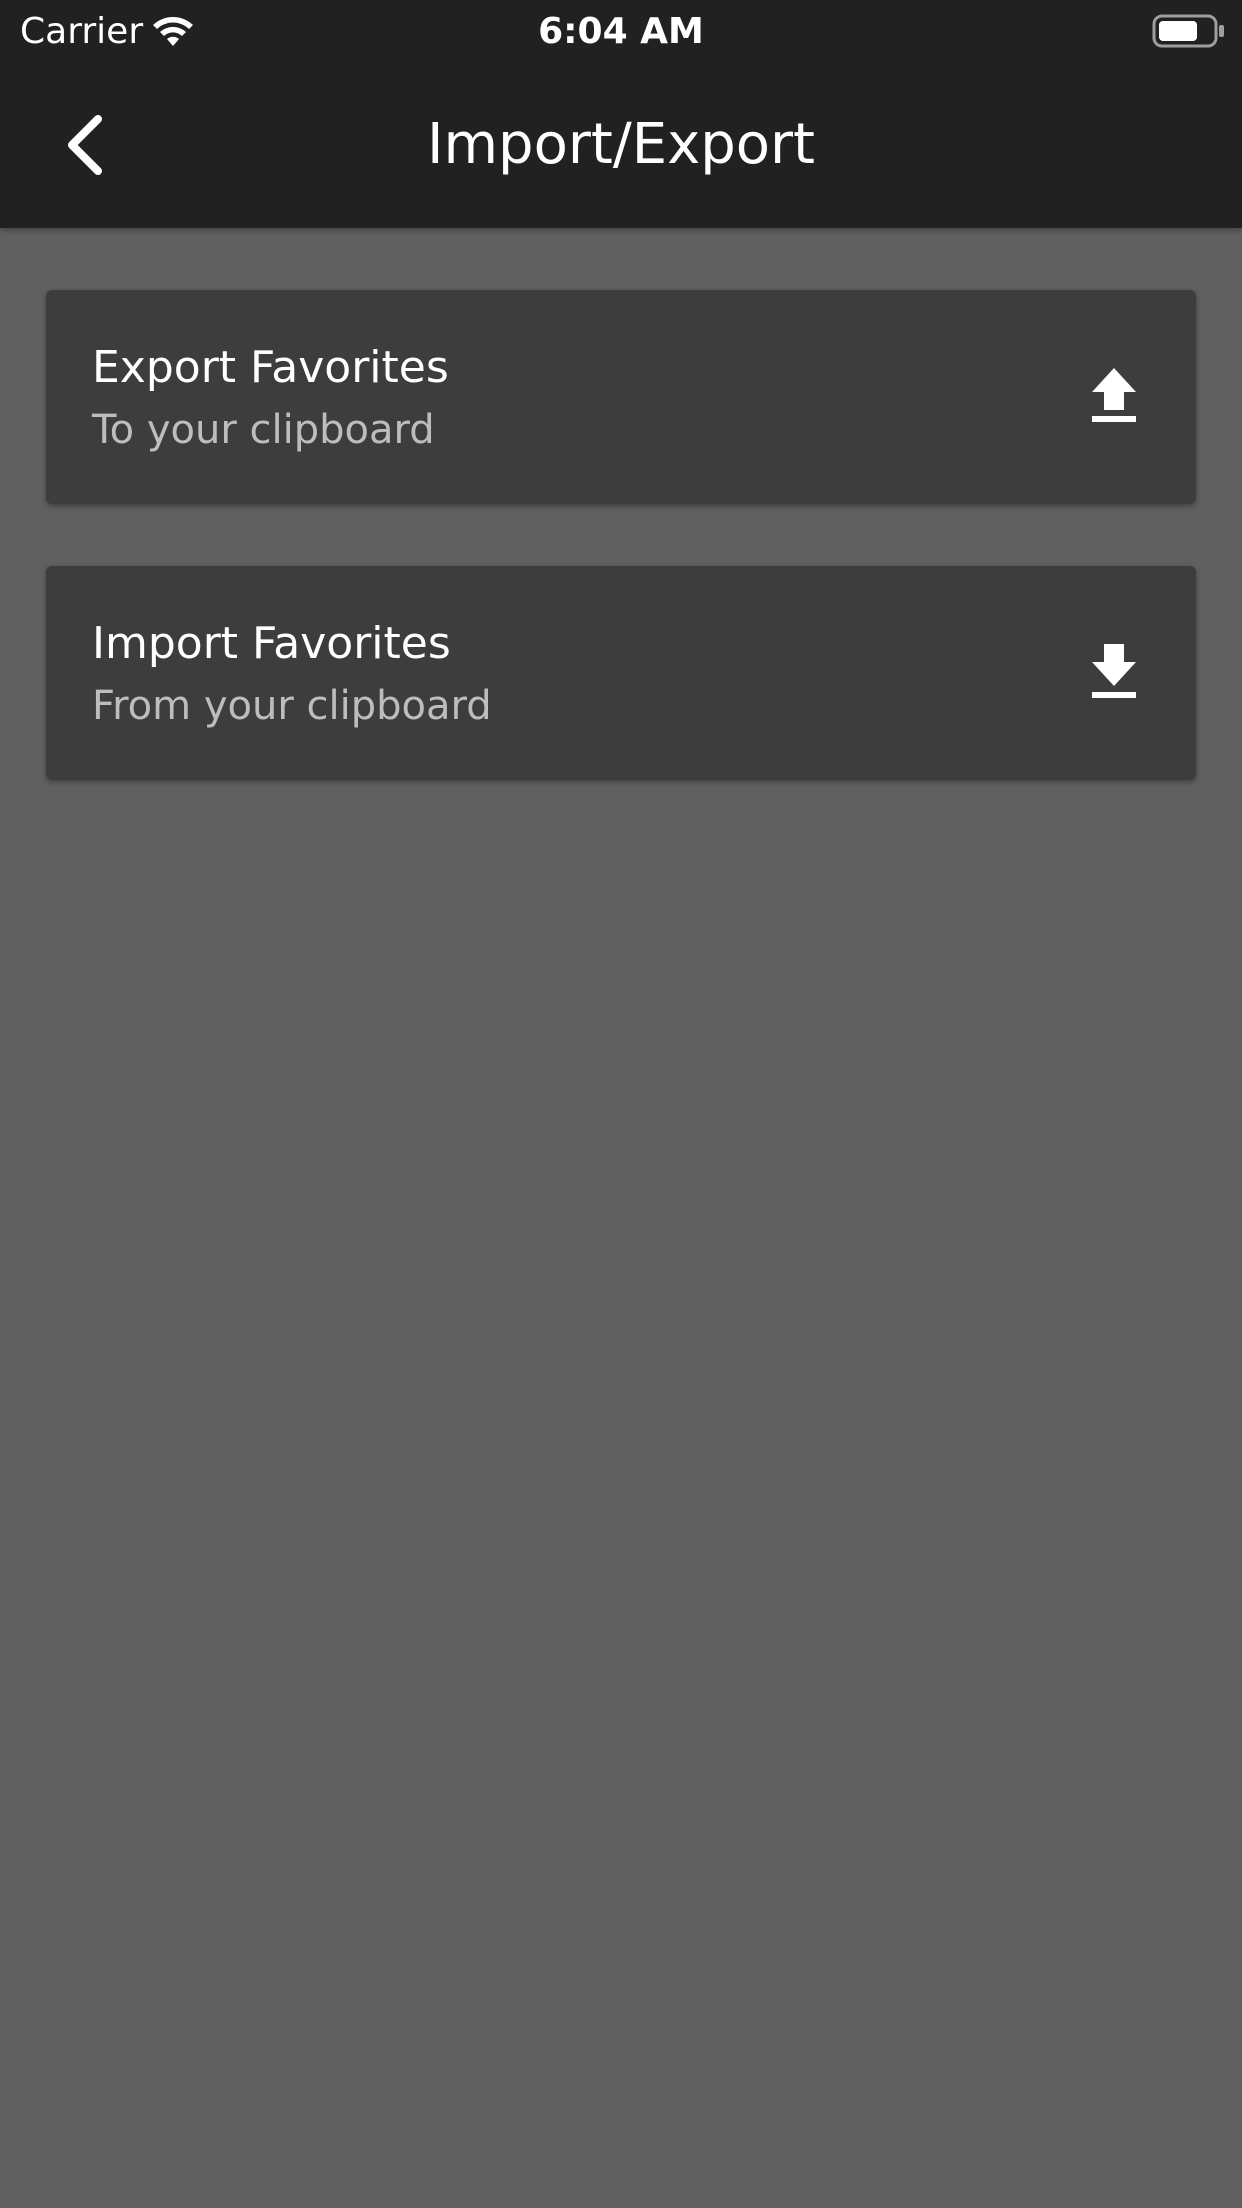 This screenshot has height=2208, width=1242. Describe the element at coordinates (621, 397) in the screenshot. I see `export-favorites-card: Export Favorites To your clipboard` at that location.